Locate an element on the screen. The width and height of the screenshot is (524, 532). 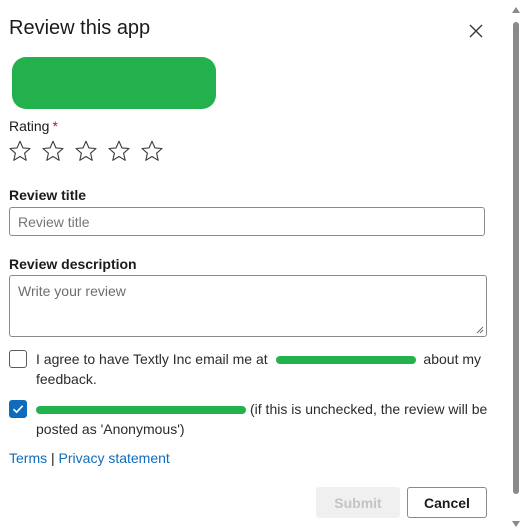
review-title-label: Review title is located at coordinates (48, 195).